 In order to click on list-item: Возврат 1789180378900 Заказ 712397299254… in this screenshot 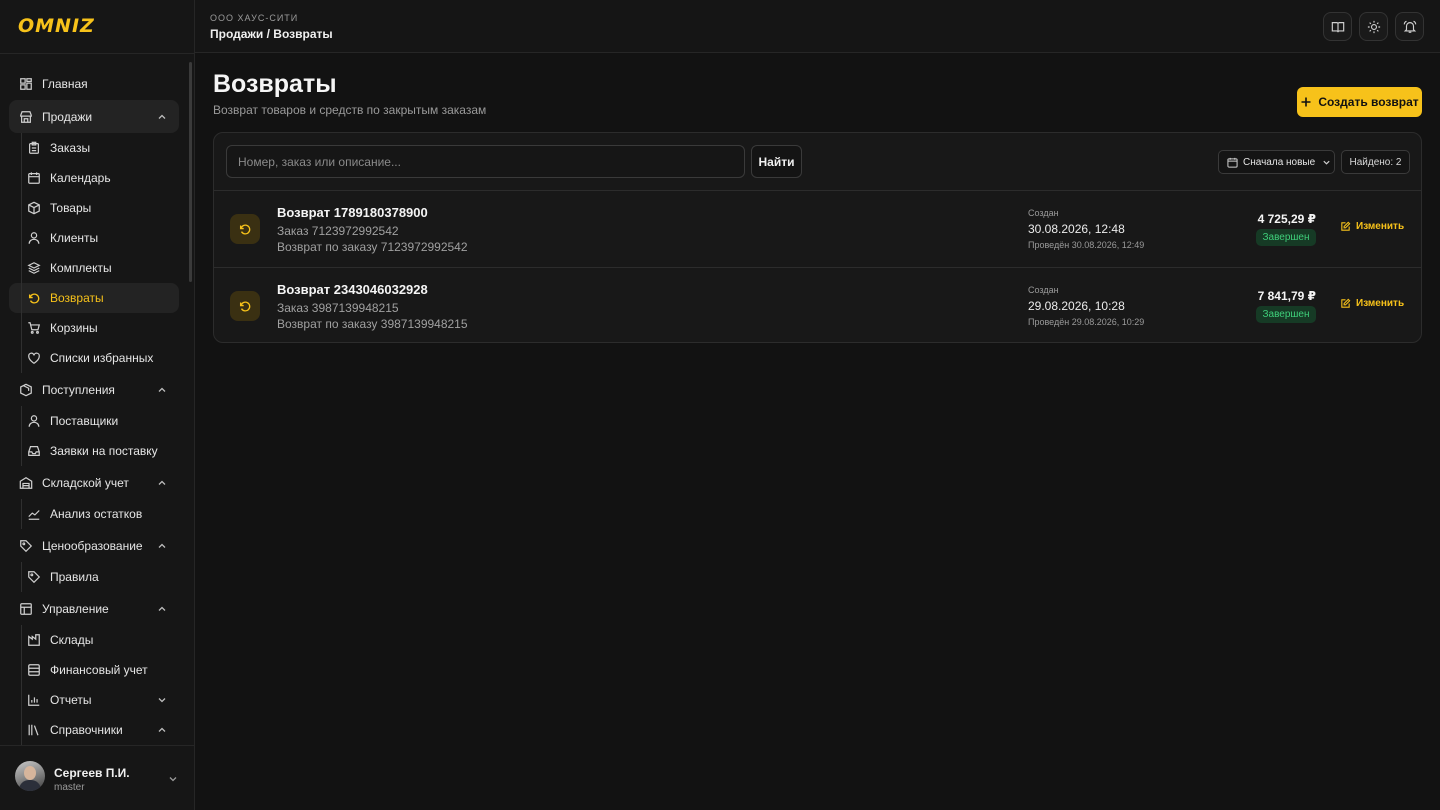, I will do `click(817, 229)`.